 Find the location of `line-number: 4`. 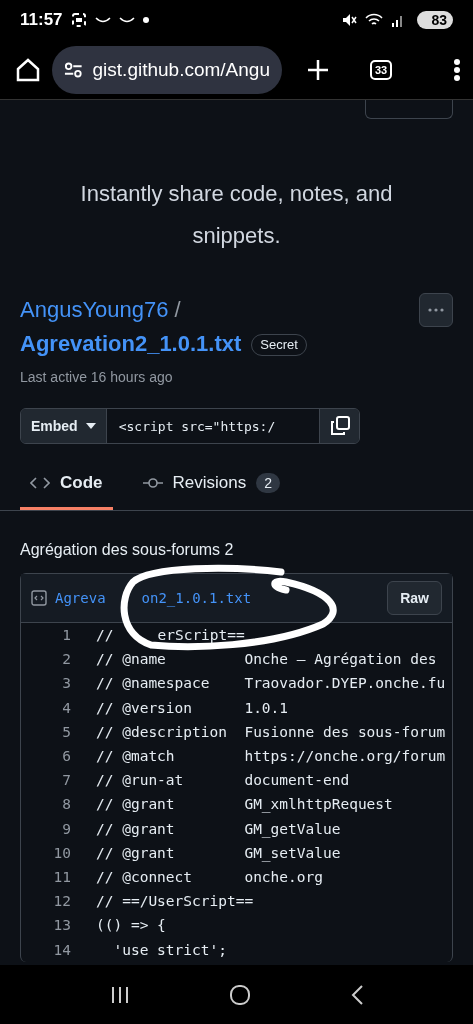

line-number: 4 is located at coordinates (66, 707).